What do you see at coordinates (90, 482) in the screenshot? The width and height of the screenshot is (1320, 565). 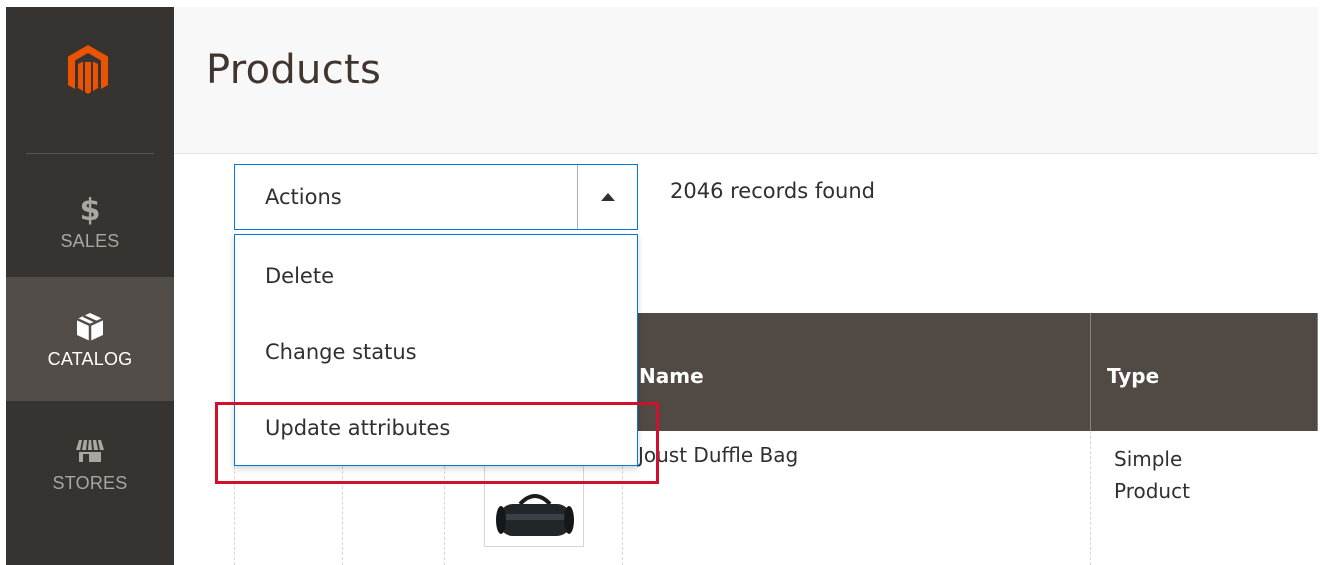 I see `sidebar-item-label: STORES` at bounding box center [90, 482].